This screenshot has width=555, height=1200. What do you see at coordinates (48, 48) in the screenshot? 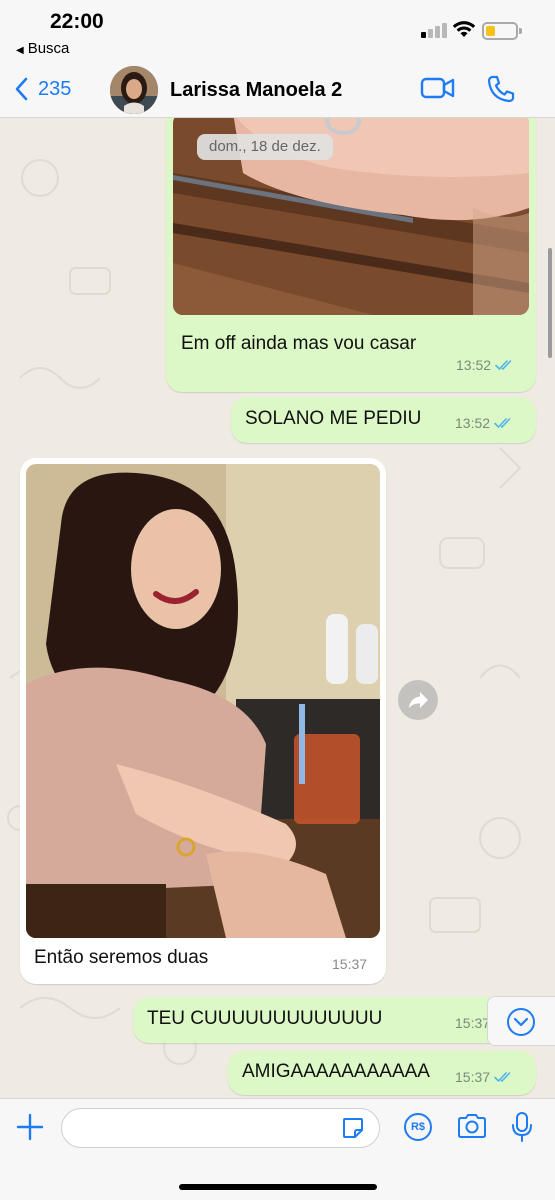
I see `back-app-label: Busca` at bounding box center [48, 48].